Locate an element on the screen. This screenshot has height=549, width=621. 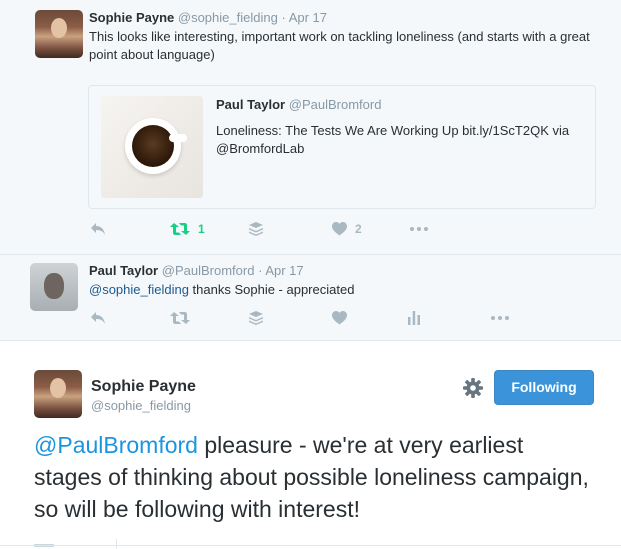
tweet-header: Paul Taylor @PaulBromford · Apr 17 is located at coordinates (196, 270).